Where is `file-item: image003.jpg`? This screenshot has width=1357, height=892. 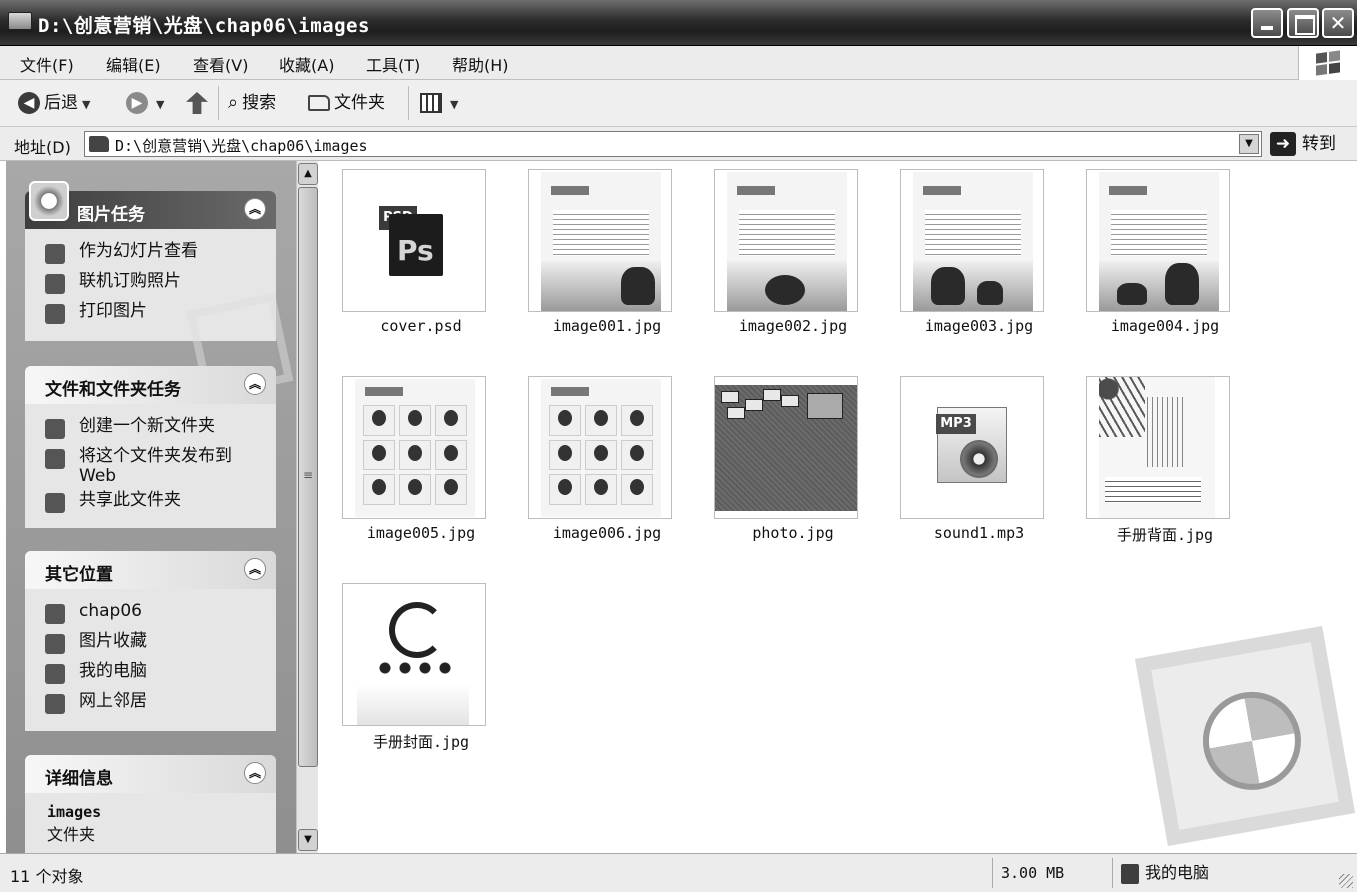
file-item: image003.jpg is located at coordinates (964, 256).